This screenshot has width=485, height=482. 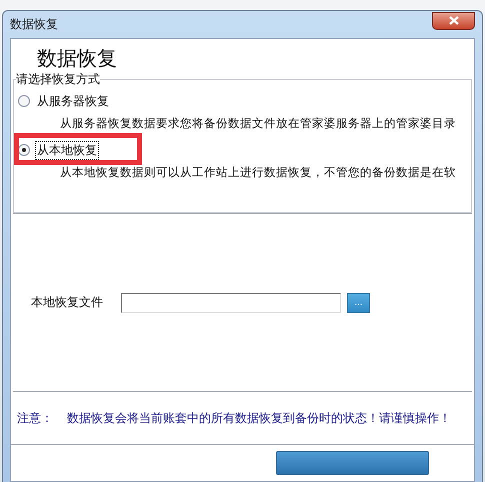 What do you see at coordinates (259, 418) in the screenshot?
I see `note-text: 数据恢复会将当前账套中的所有数据恢复到备份时的状态！请谨慎操作！` at bounding box center [259, 418].